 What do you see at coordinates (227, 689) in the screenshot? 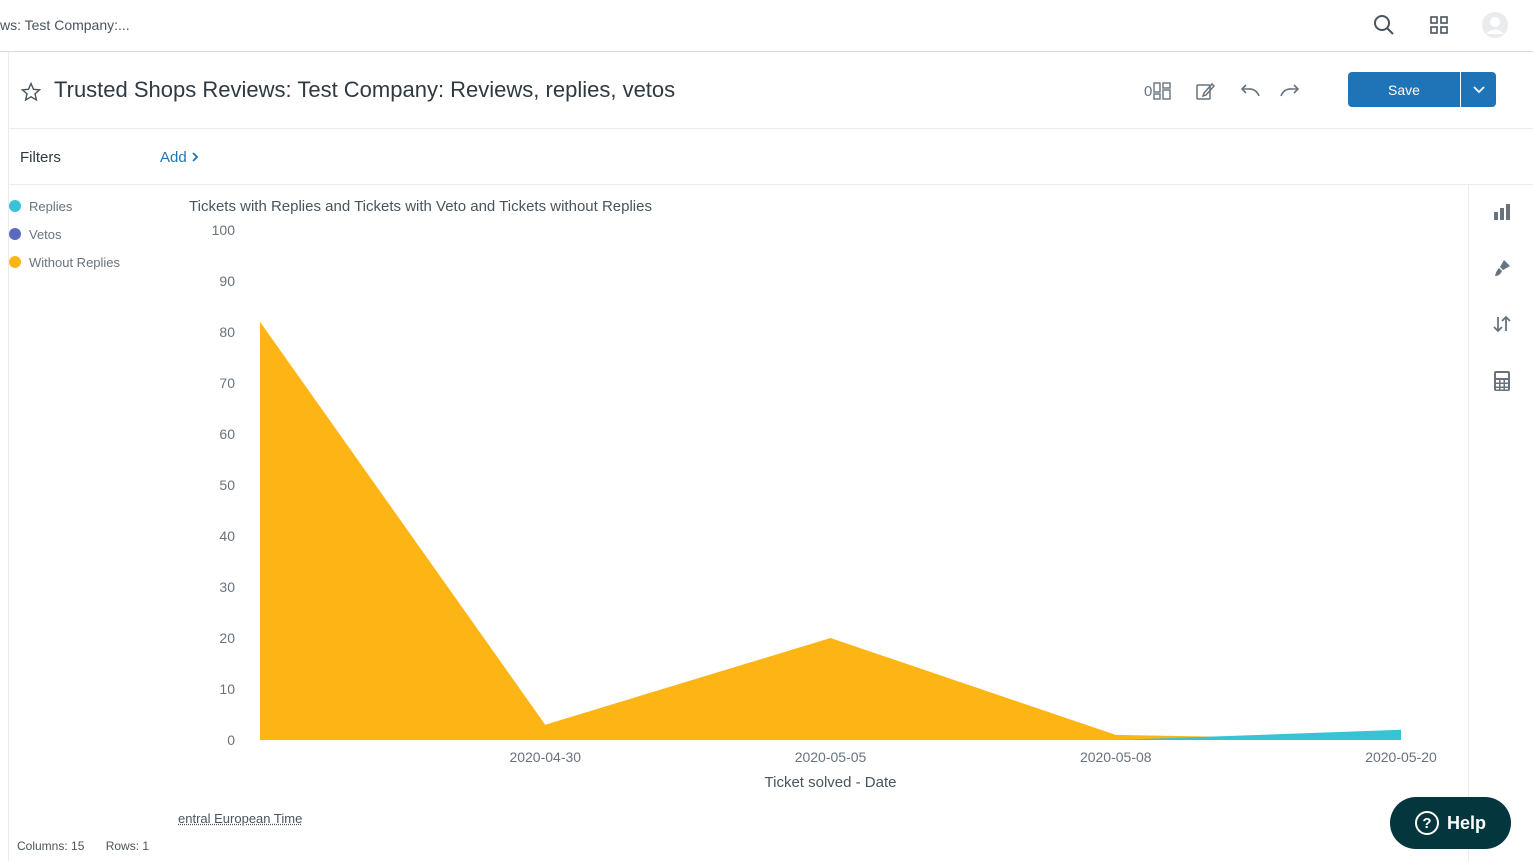
I see `y-tick-label: 10` at bounding box center [227, 689].